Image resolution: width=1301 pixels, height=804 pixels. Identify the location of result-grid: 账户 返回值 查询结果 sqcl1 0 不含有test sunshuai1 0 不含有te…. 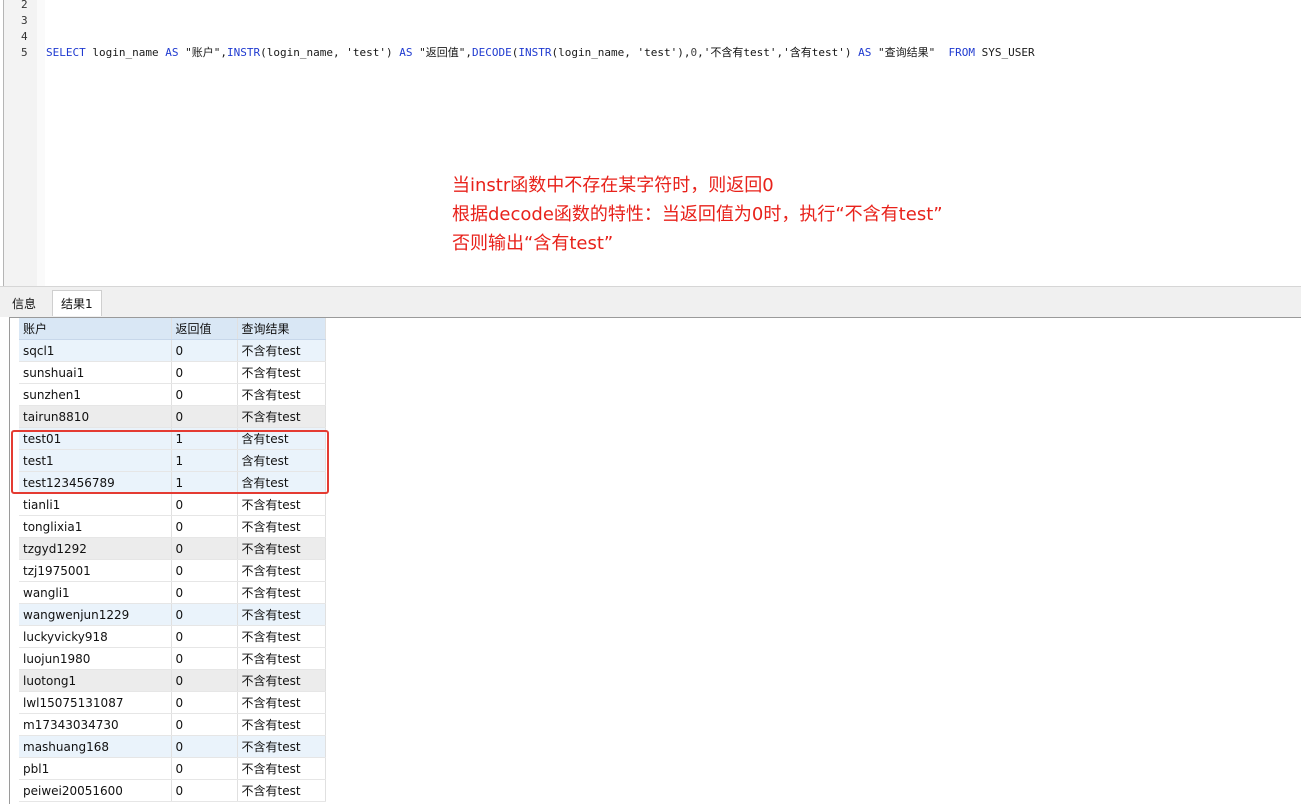
(172, 560).